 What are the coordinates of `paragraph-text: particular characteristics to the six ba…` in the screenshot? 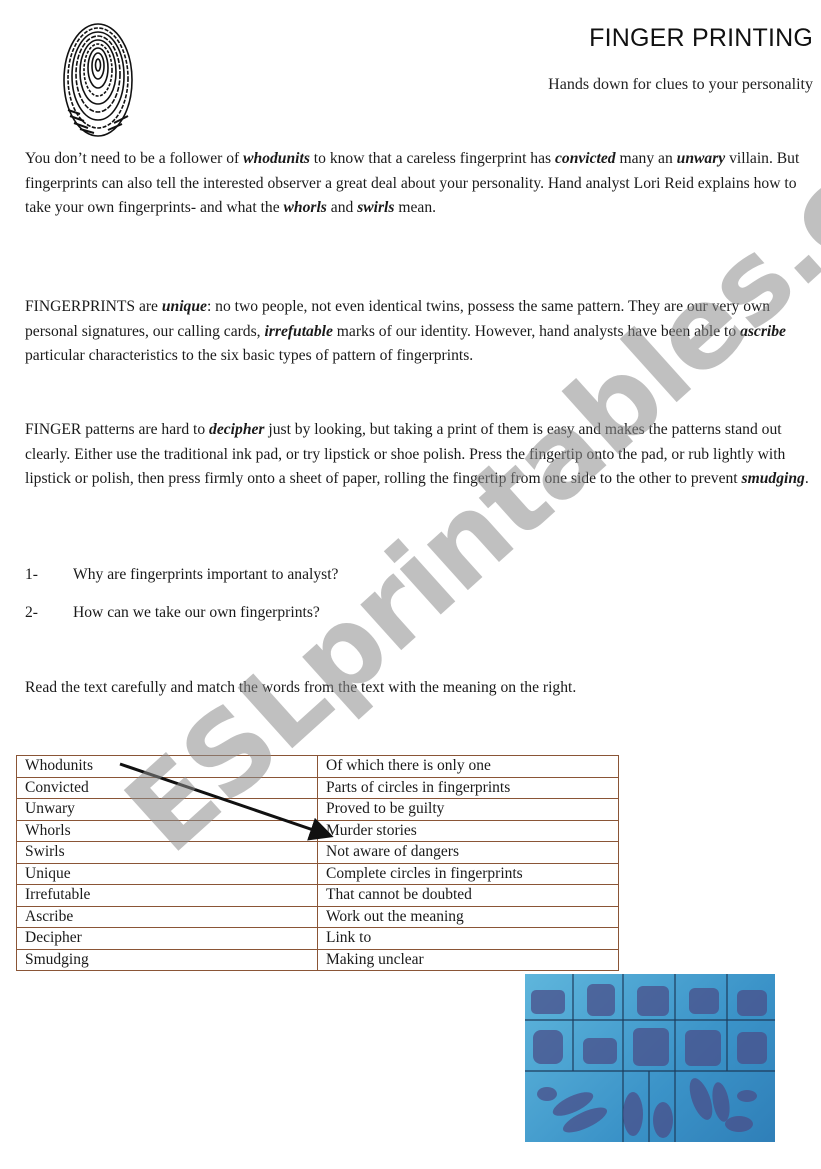 It's located at (249, 355).